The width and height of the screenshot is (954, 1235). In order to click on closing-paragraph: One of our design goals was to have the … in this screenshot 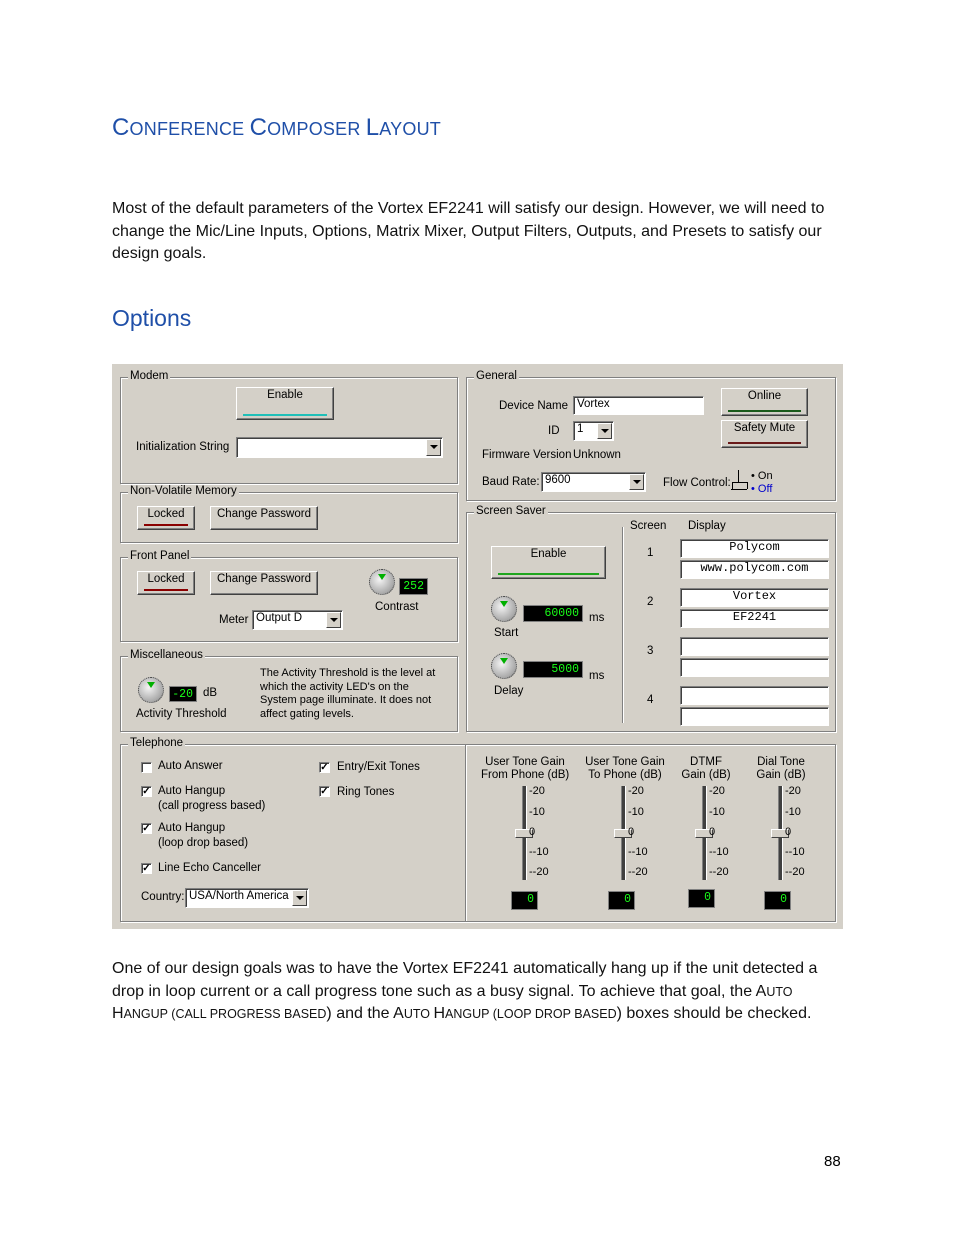, I will do `click(465, 991)`.